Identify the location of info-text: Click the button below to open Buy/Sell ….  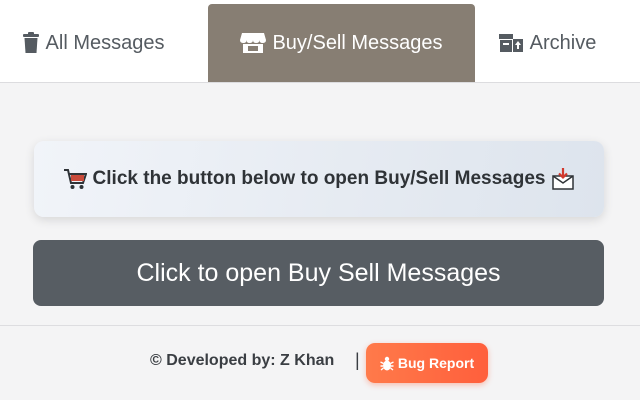
(319, 178).